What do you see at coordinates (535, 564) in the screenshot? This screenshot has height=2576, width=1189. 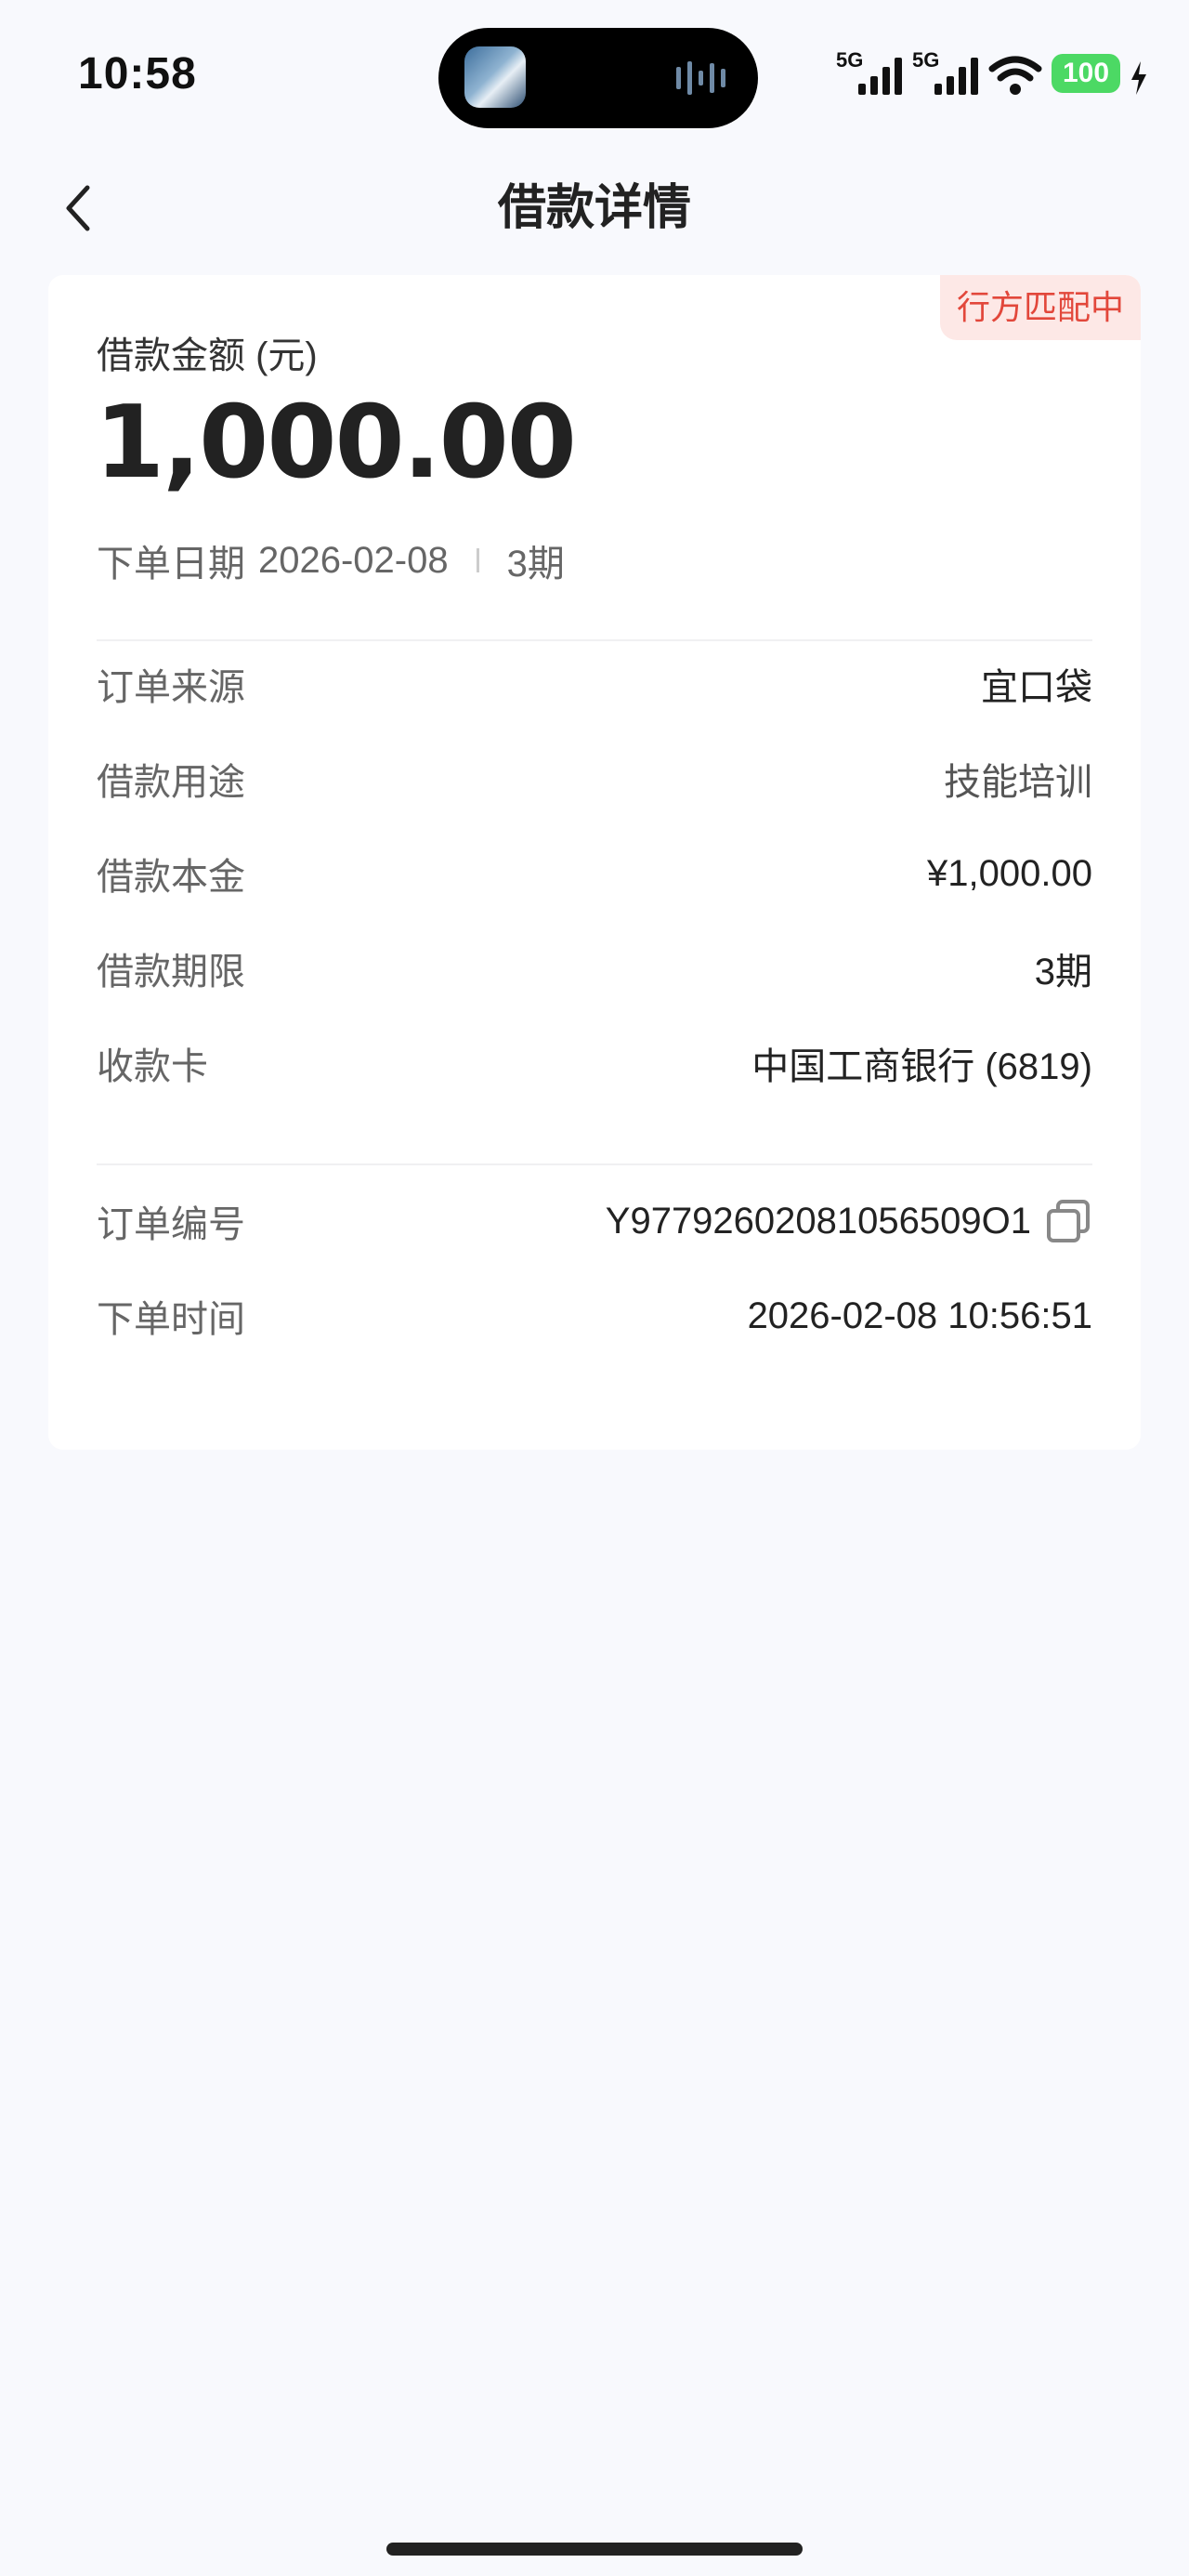 I see `term-value: 3期` at bounding box center [535, 564].